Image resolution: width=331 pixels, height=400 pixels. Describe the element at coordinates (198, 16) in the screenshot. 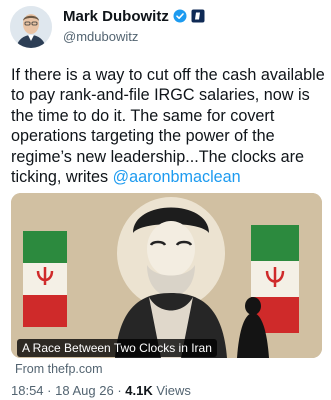

I see `affiliation-badge-icon` at that location.